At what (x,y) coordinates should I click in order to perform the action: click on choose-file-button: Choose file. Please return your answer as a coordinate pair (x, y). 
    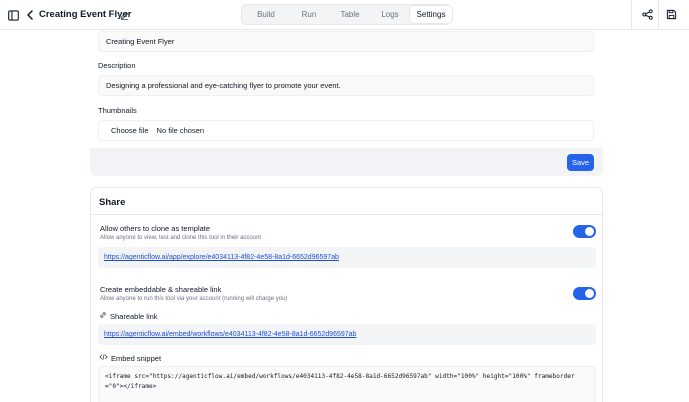
    Looking at the image, I should click on (130, 130).